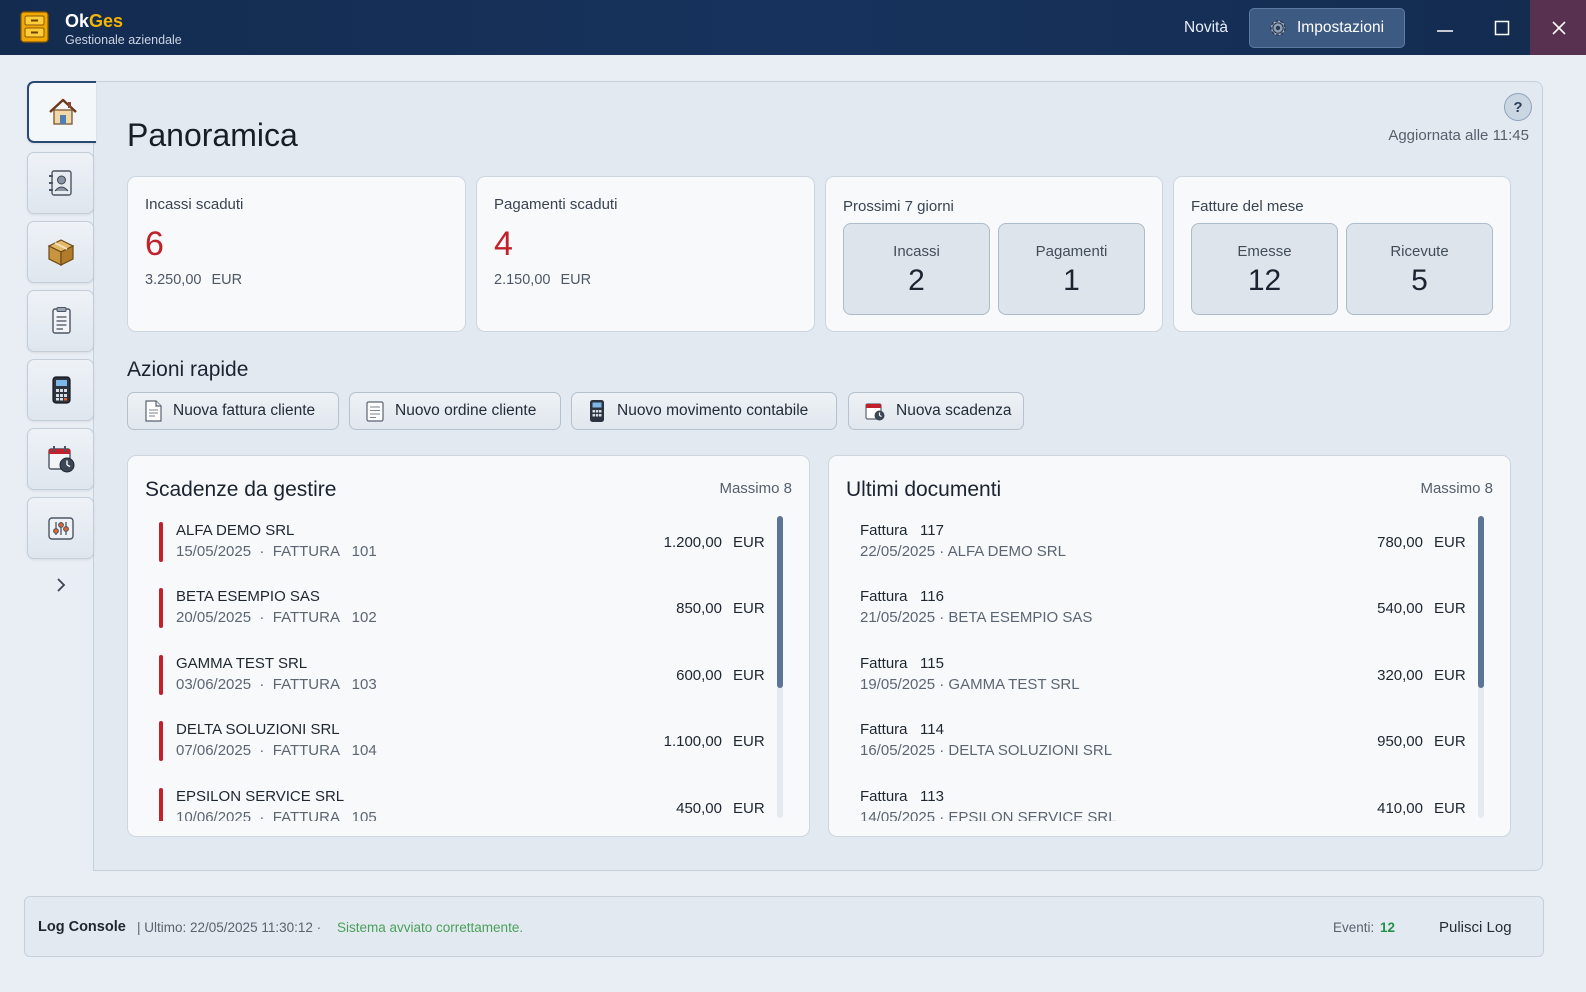 The width and height of the screenshot is (1586, 992). Describe the element at coordinates (430, 927) in the screenshot. I see `log-message: Sistema avviato correttamente.` at that location.